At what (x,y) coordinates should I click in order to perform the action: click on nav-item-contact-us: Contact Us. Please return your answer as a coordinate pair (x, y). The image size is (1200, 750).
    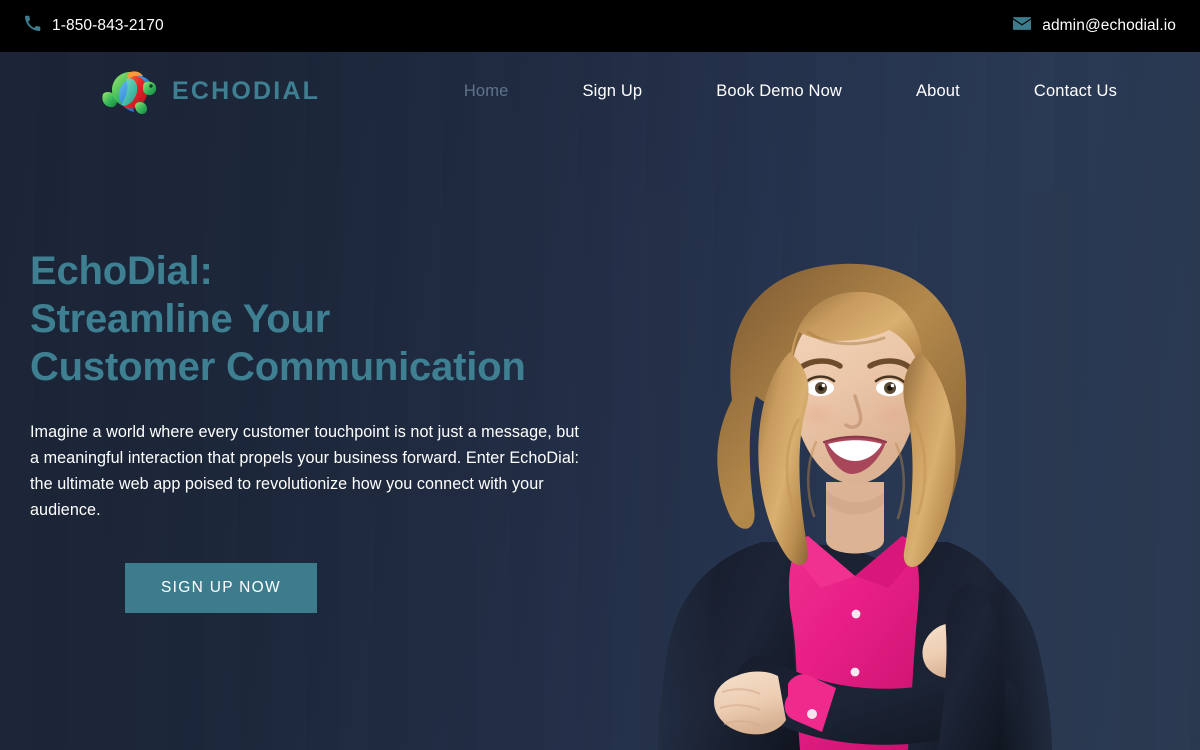
    Looking at the image, I should click on (1075, 91).